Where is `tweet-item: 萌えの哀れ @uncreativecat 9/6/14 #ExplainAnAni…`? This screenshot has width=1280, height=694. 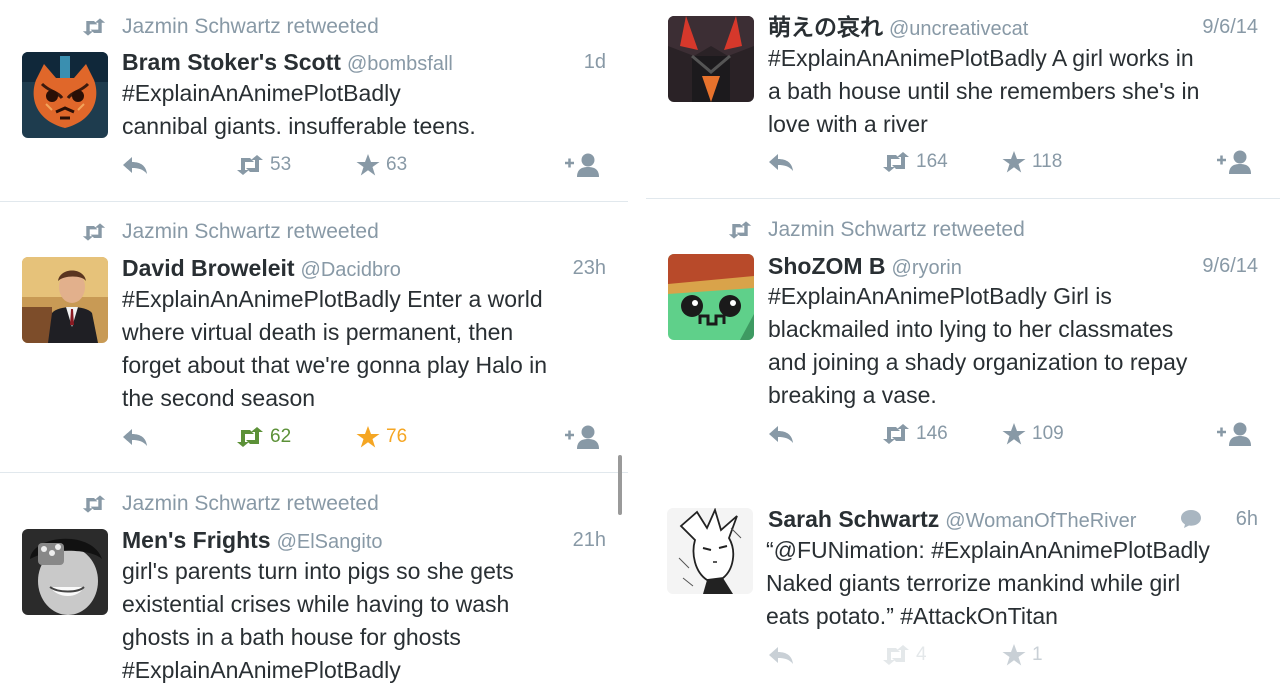 tweet-item: 萌えの哀れ @uncreativecat 9/6/14 #ExplainAnAni… is located at coordinates (963, 99).